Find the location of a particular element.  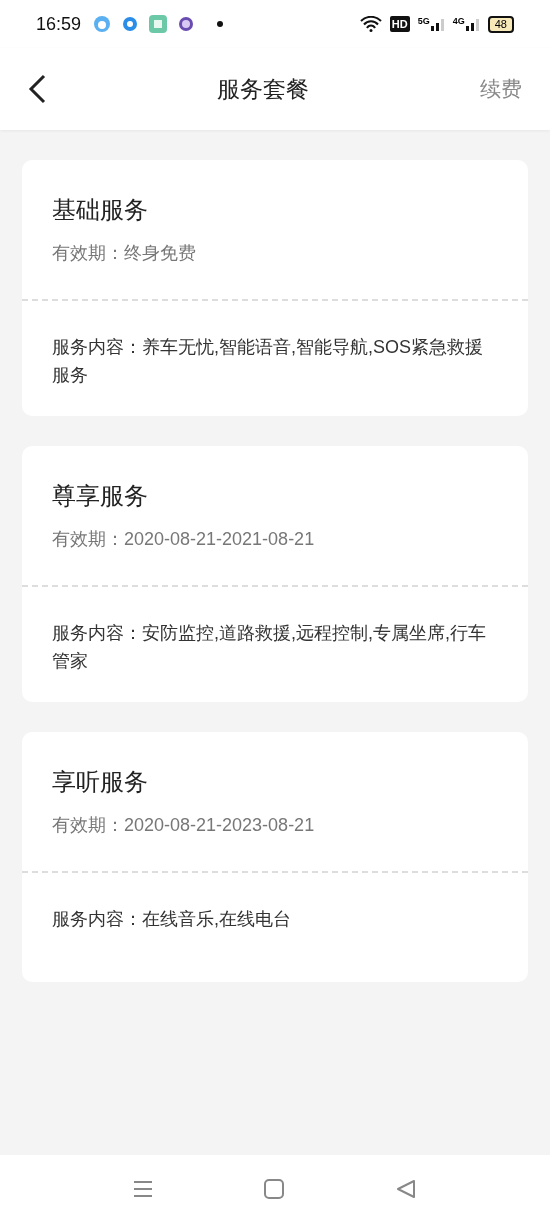

wifi-icon is located at coordinates (370, 24).